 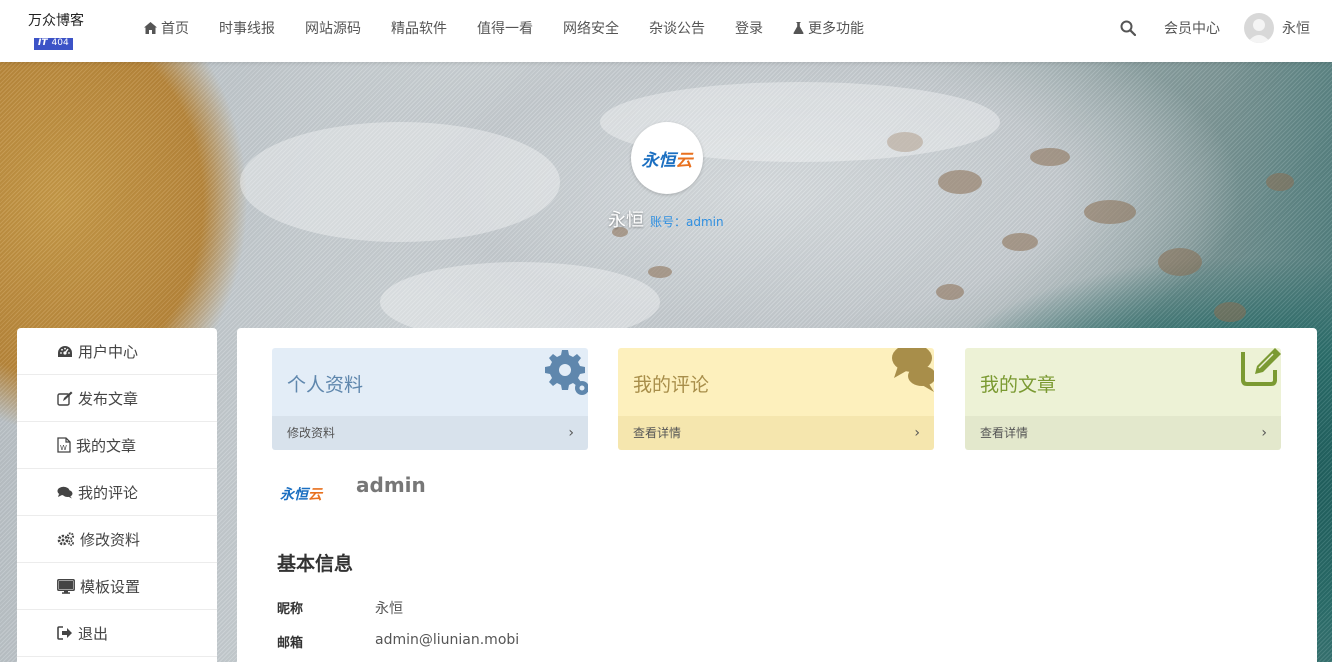 I want to click on sidebar-item-edit-profile: 修改资料, so click(x=117, y=539).